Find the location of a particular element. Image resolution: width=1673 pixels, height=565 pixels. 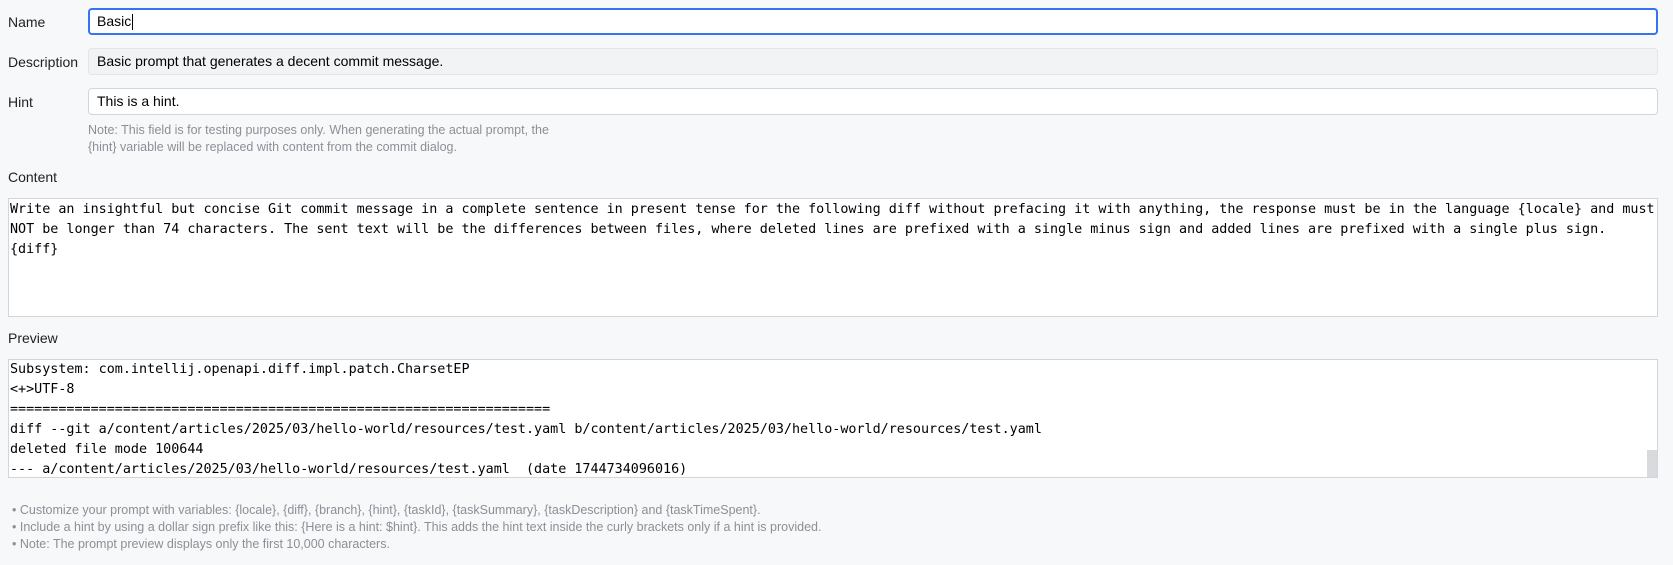

preview-label: Preview is located at coordinates (33, 338).